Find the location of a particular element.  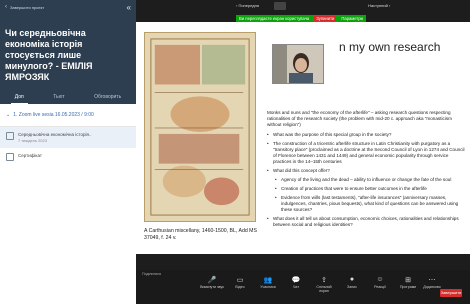

more-icon: ⋯ is located at coordinates (432, 280).